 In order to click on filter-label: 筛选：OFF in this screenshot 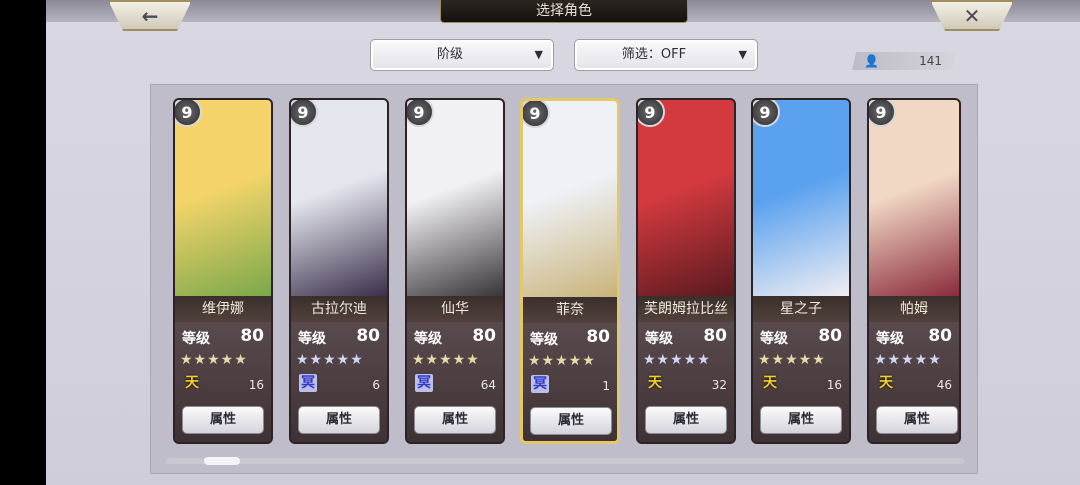, I will do `click(654, 54)`.